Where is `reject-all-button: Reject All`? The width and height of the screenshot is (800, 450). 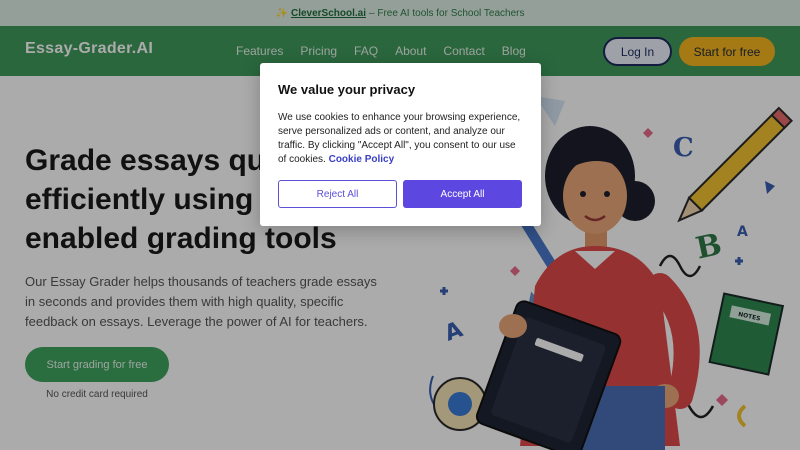
reject-all-button: Reject All is located at coordinates (337, 194).